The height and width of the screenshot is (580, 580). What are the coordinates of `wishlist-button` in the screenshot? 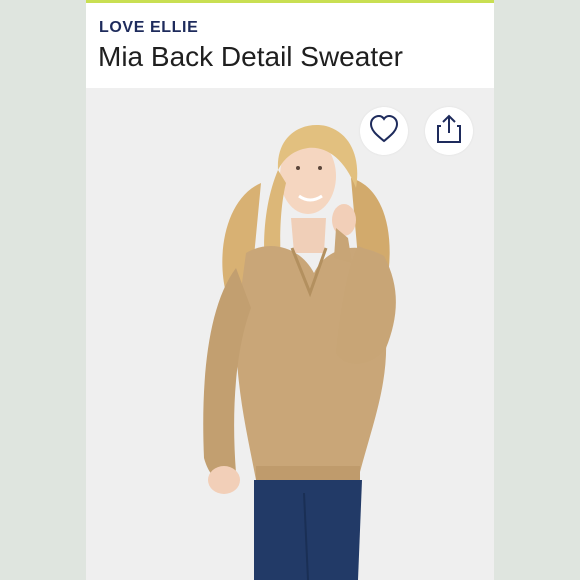 It's located at (384, 131).